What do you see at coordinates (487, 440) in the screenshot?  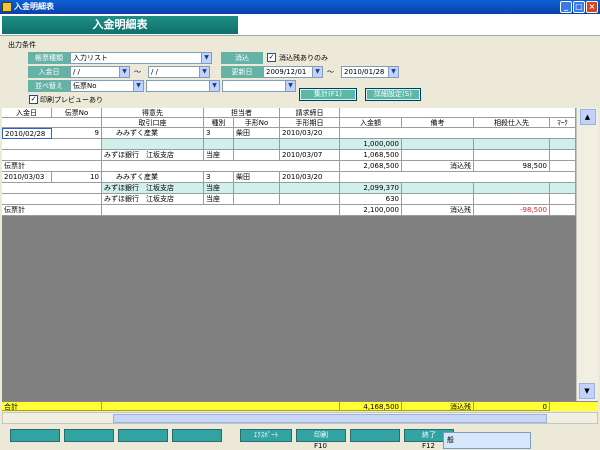 I see `ime-toolbar: 般` at bounding box center [487, 440].